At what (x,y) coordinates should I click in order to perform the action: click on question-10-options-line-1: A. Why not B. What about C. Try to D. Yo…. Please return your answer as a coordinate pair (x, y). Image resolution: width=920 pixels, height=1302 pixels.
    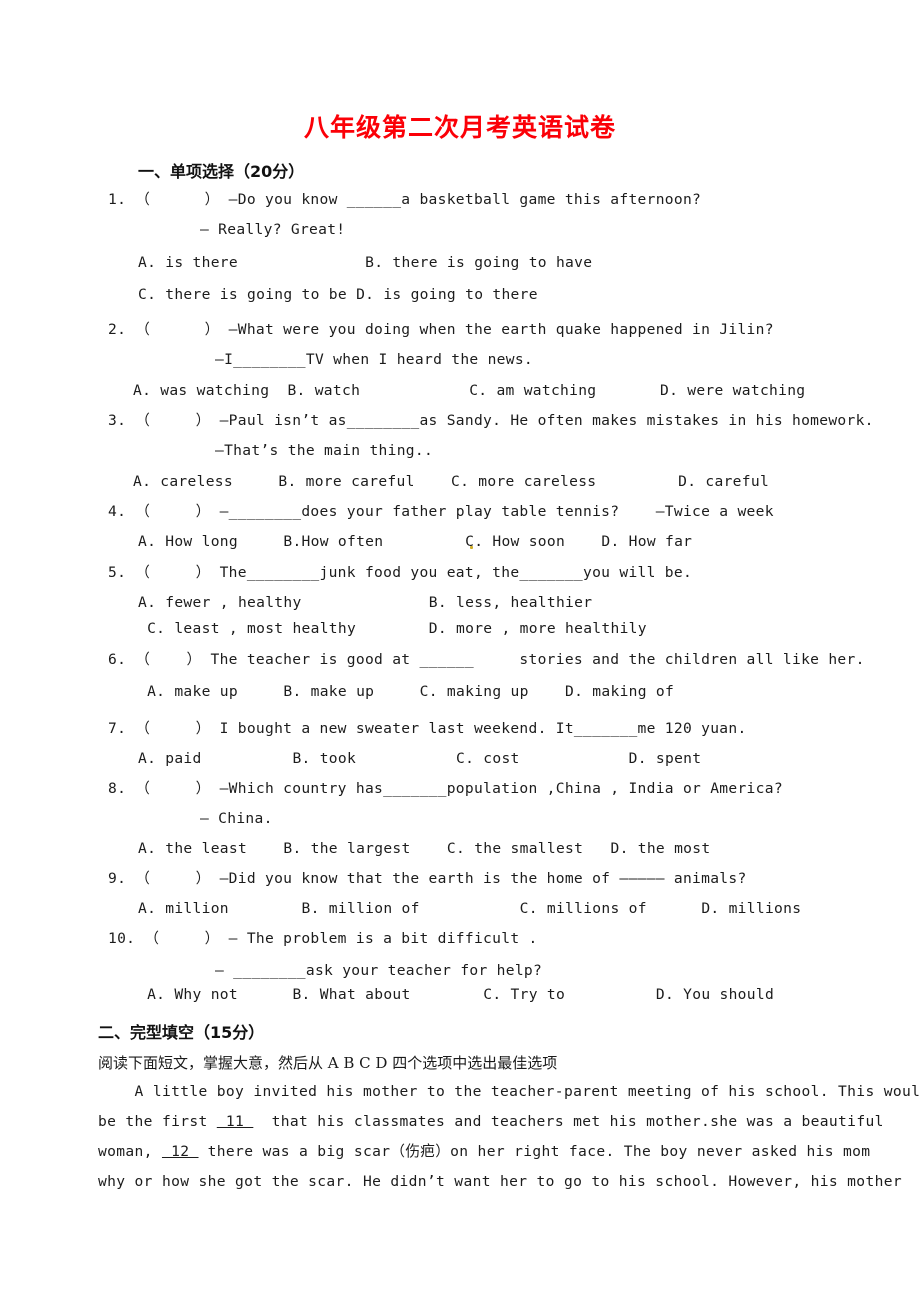
    Looking at the image, I should click on (456, 994).